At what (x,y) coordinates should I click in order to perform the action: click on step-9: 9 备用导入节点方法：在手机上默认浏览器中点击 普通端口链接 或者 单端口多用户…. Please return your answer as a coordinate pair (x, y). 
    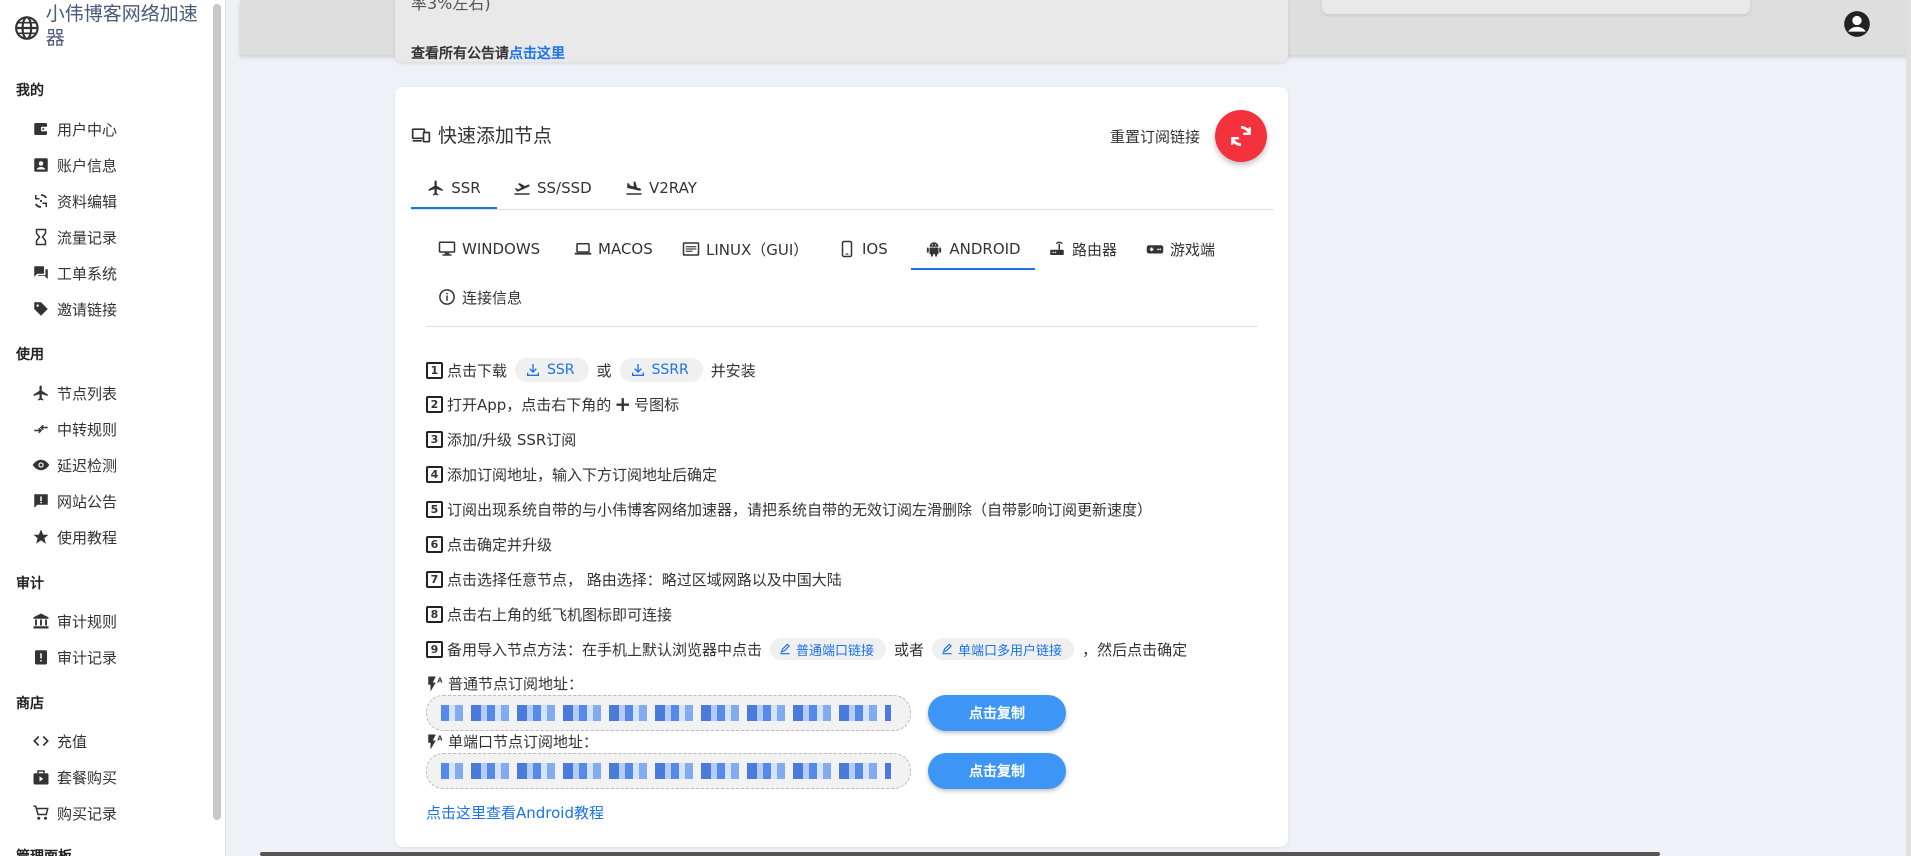
    Looking at the image, I should click on (806, 649).